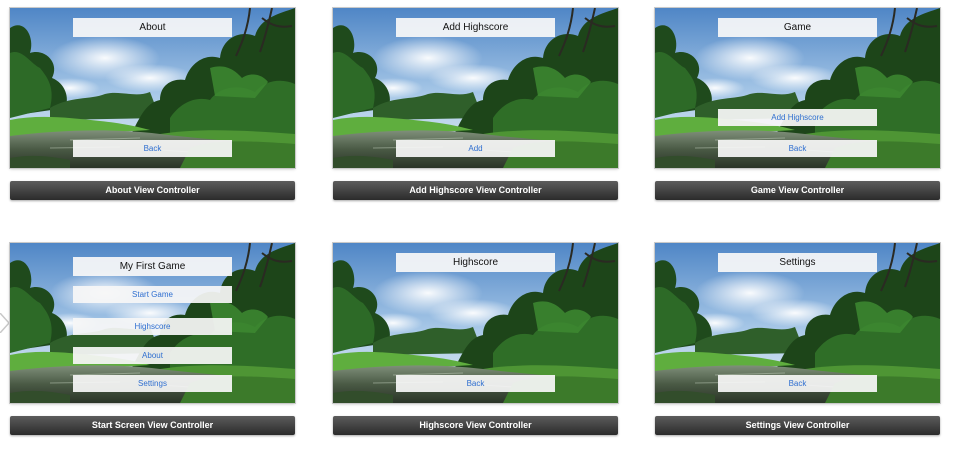 The image size is (955, 449). What do you see at coordinates (475, 323) in the screenshot?
I see `highscore-screen: Highscore Back` at bounding box center [475, 323].